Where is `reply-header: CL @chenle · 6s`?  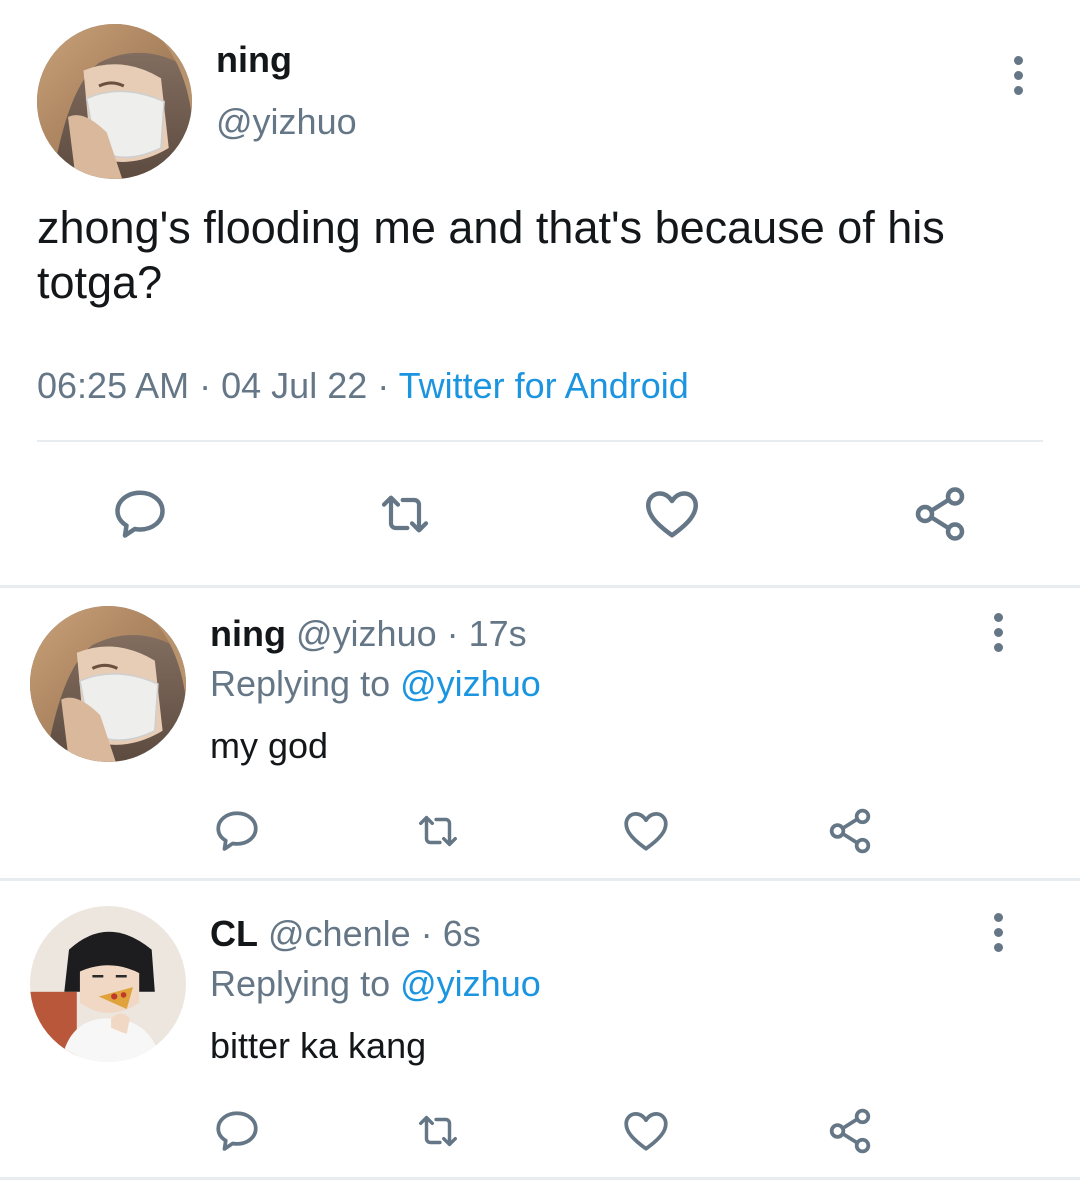 reply-header: CL @chenle · 6s is located at coordinates (345, 934).